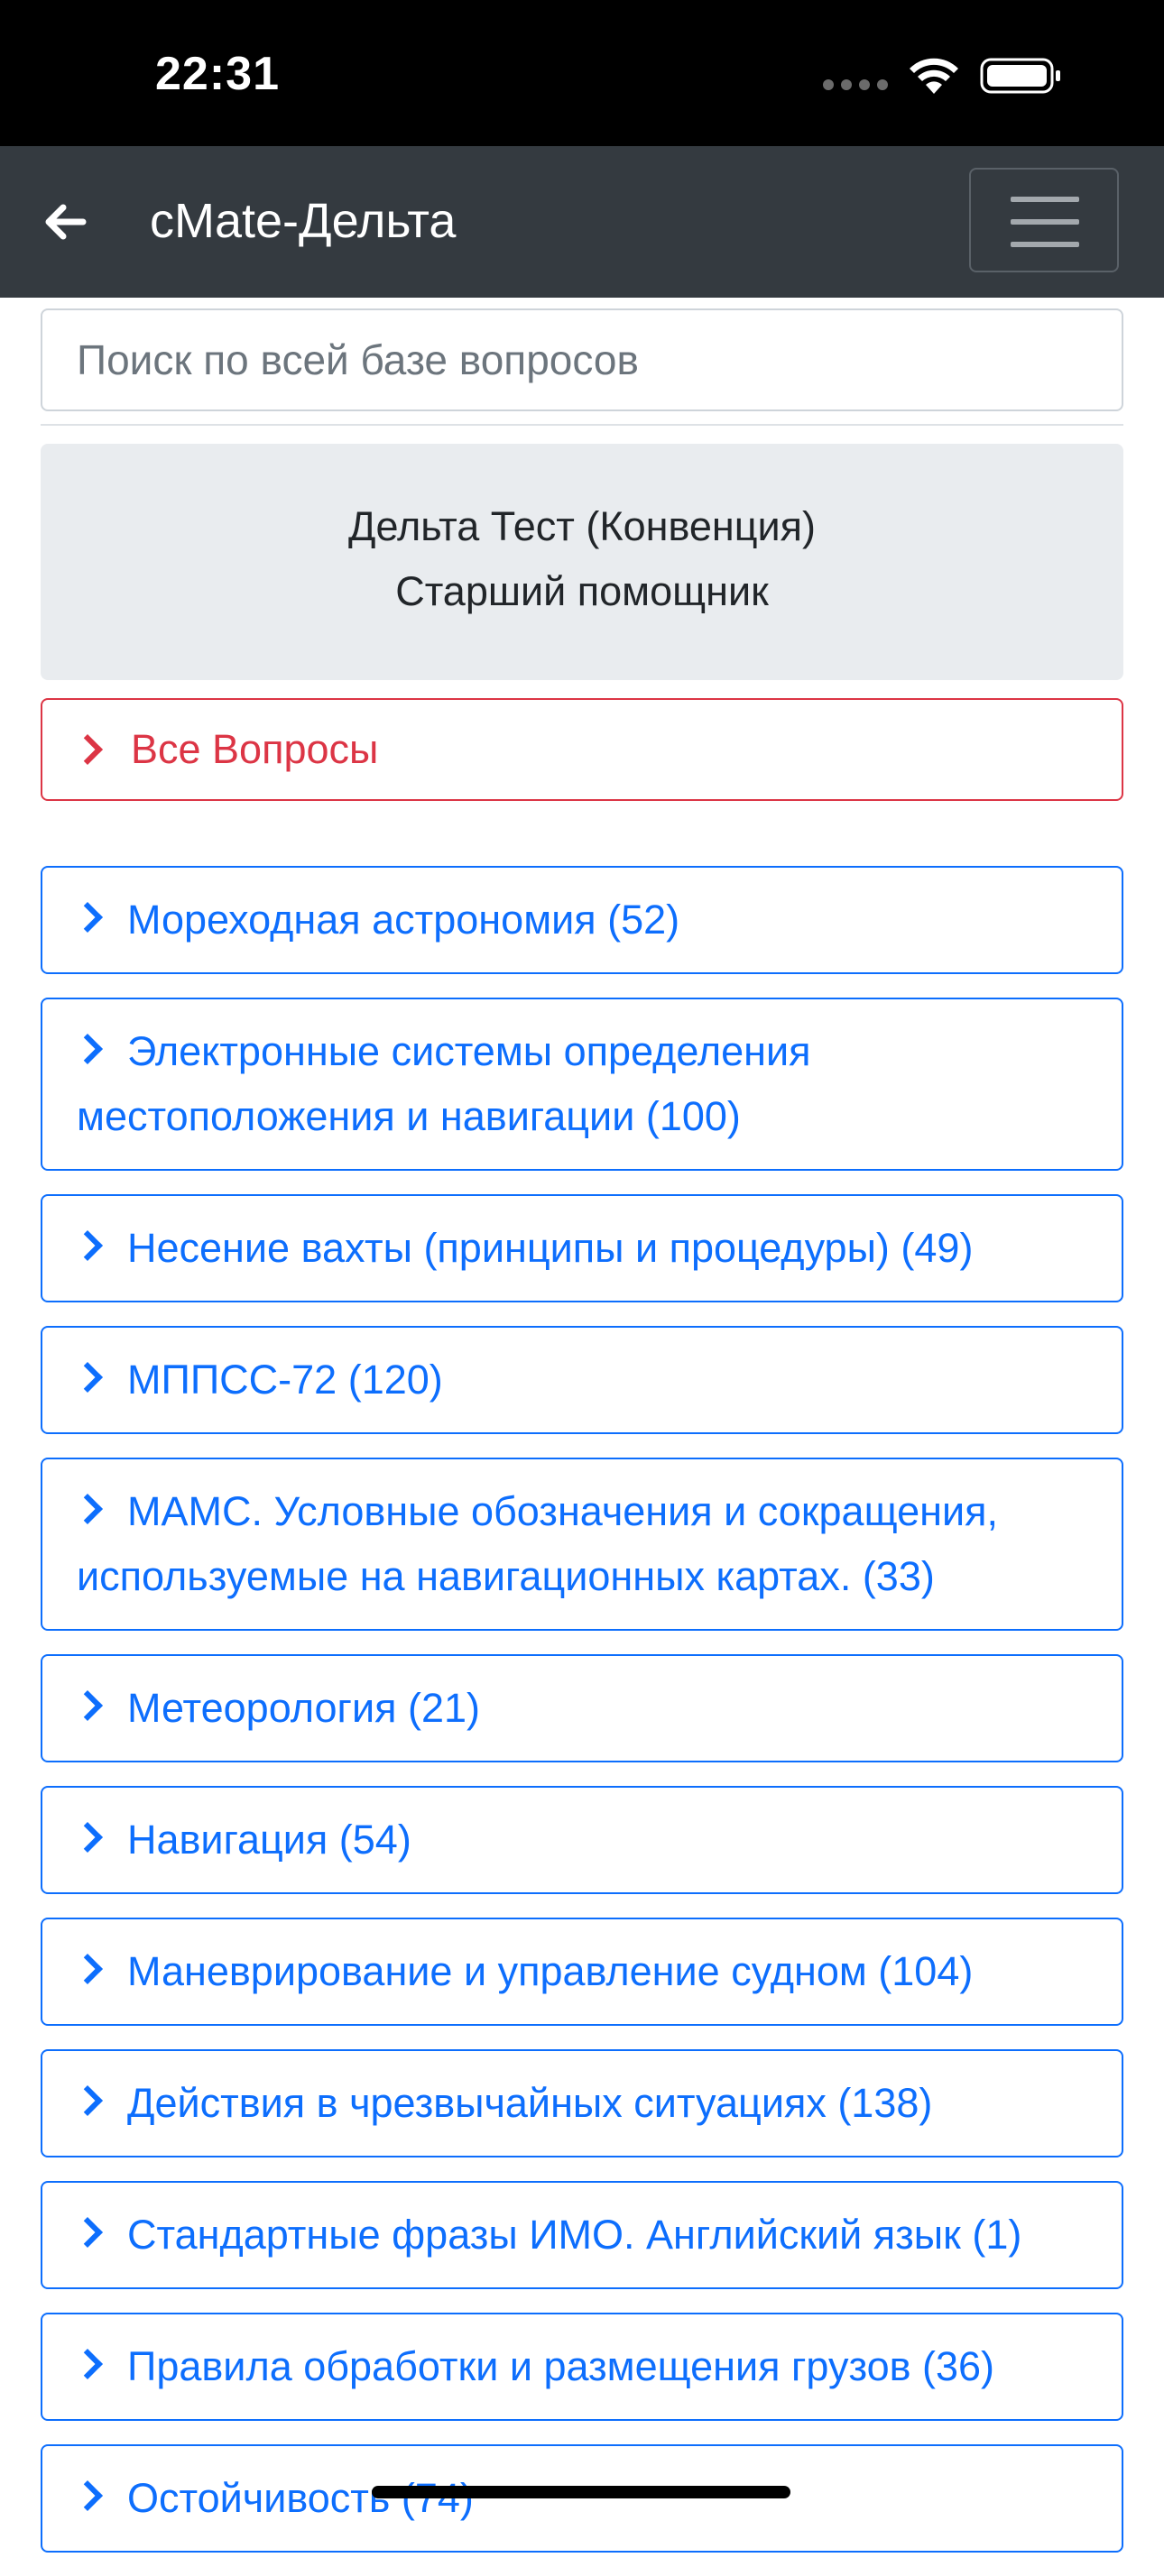 The image size is (1164, 2576). What do you see at coordinates (269, 1840) in the screenshot?
I see `category-label: Навигация (54)` at bounding box center [269, 1840].